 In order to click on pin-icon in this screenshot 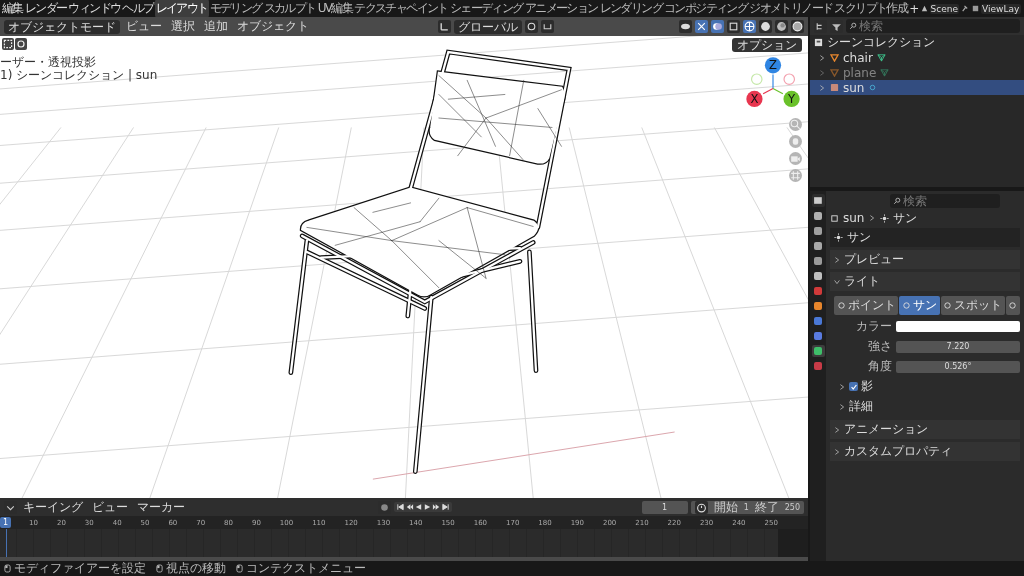, I will do `click(965, 8)`.